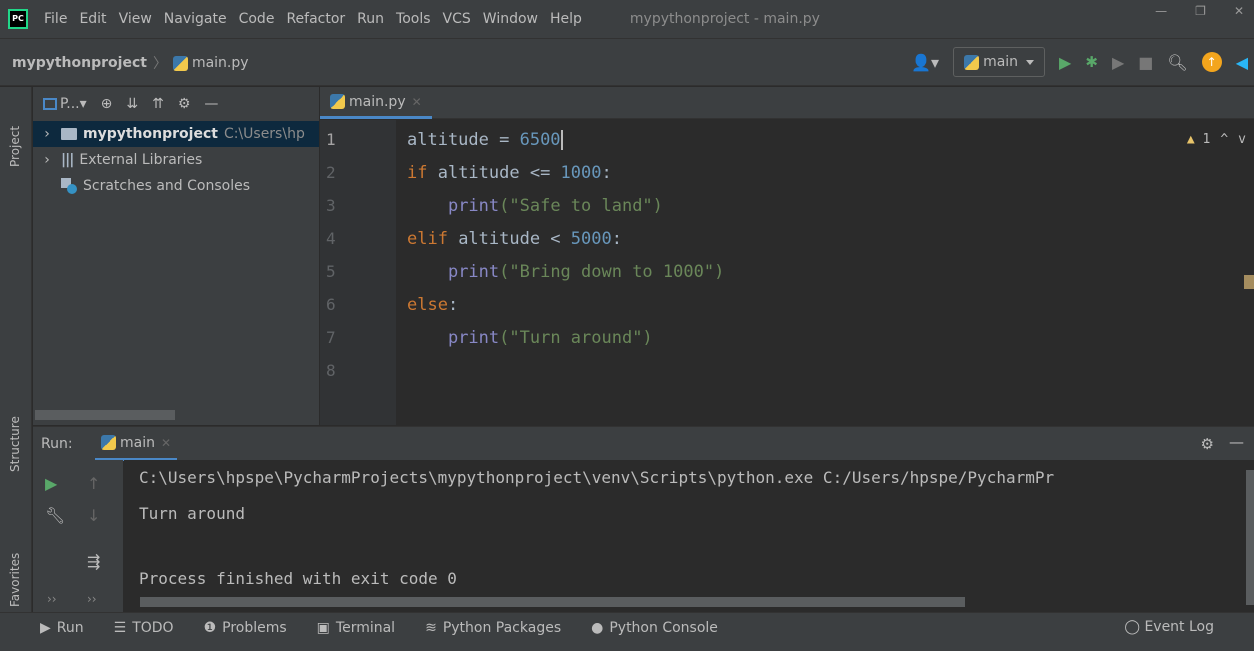 The image size is (1254, 651). I want to click on run-panel-header: Run: main ✕ ⚙ —, so click(643, 443).